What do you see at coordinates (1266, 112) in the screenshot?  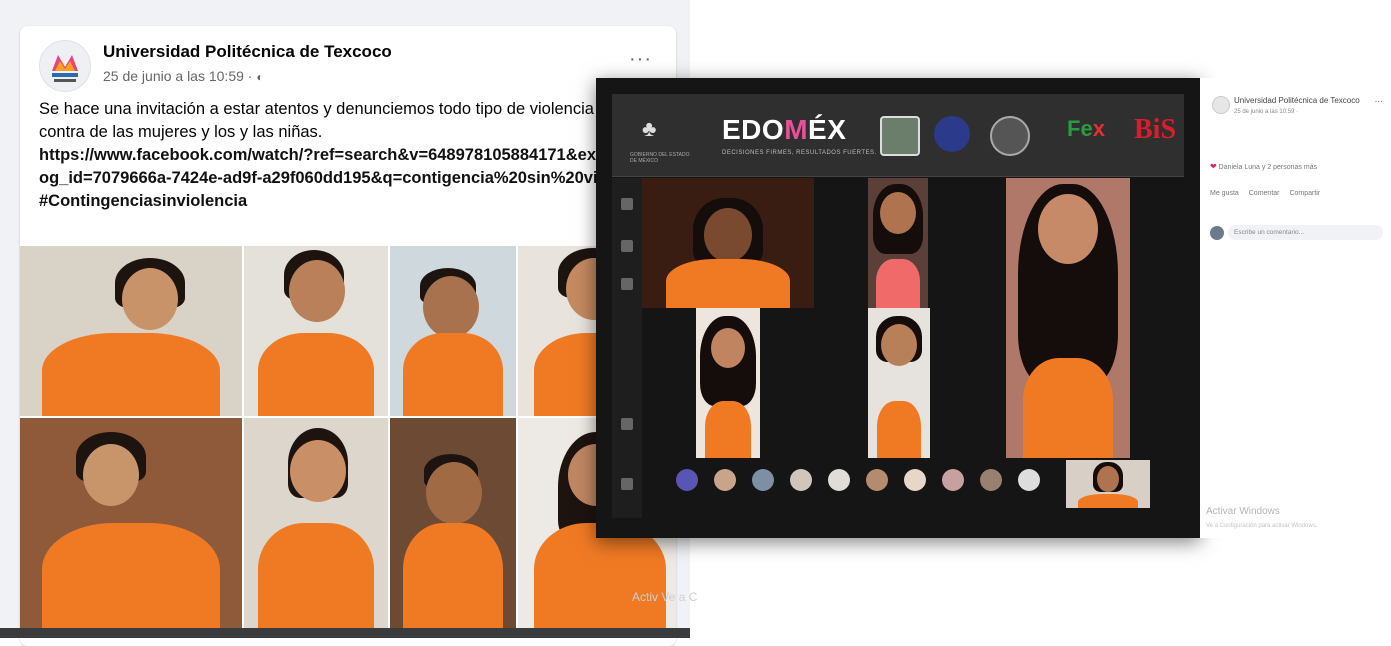 I see `mini-timestamp: 25 de junio a las 10:59 ·` at bounding box center [1266, 112].